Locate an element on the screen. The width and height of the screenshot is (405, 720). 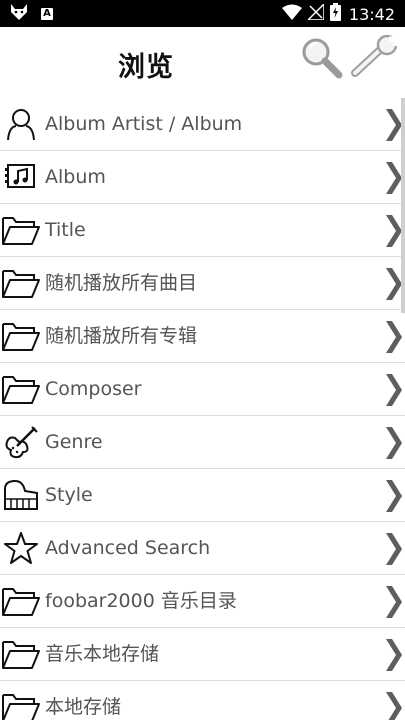
browse-item-style: Style is located at coordinates (202, 495).